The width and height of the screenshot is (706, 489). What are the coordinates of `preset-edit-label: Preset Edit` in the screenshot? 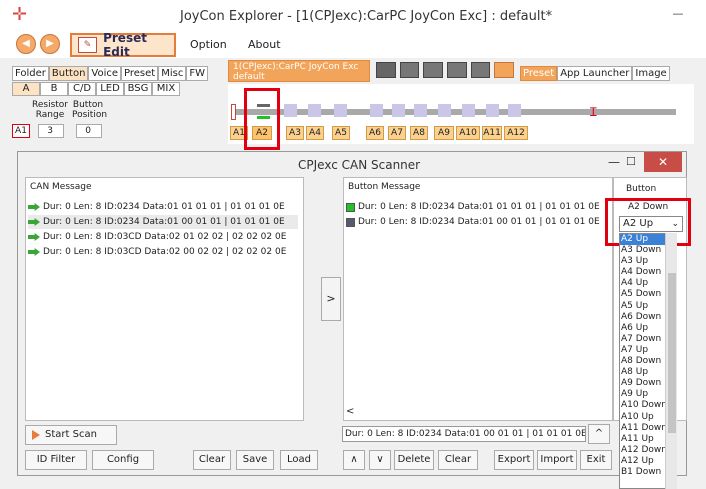 It's located at (125, 45).